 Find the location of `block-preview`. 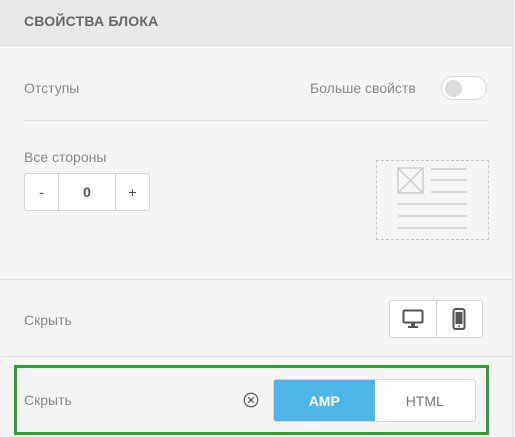

block-preview is located at coordinates (432, 200).